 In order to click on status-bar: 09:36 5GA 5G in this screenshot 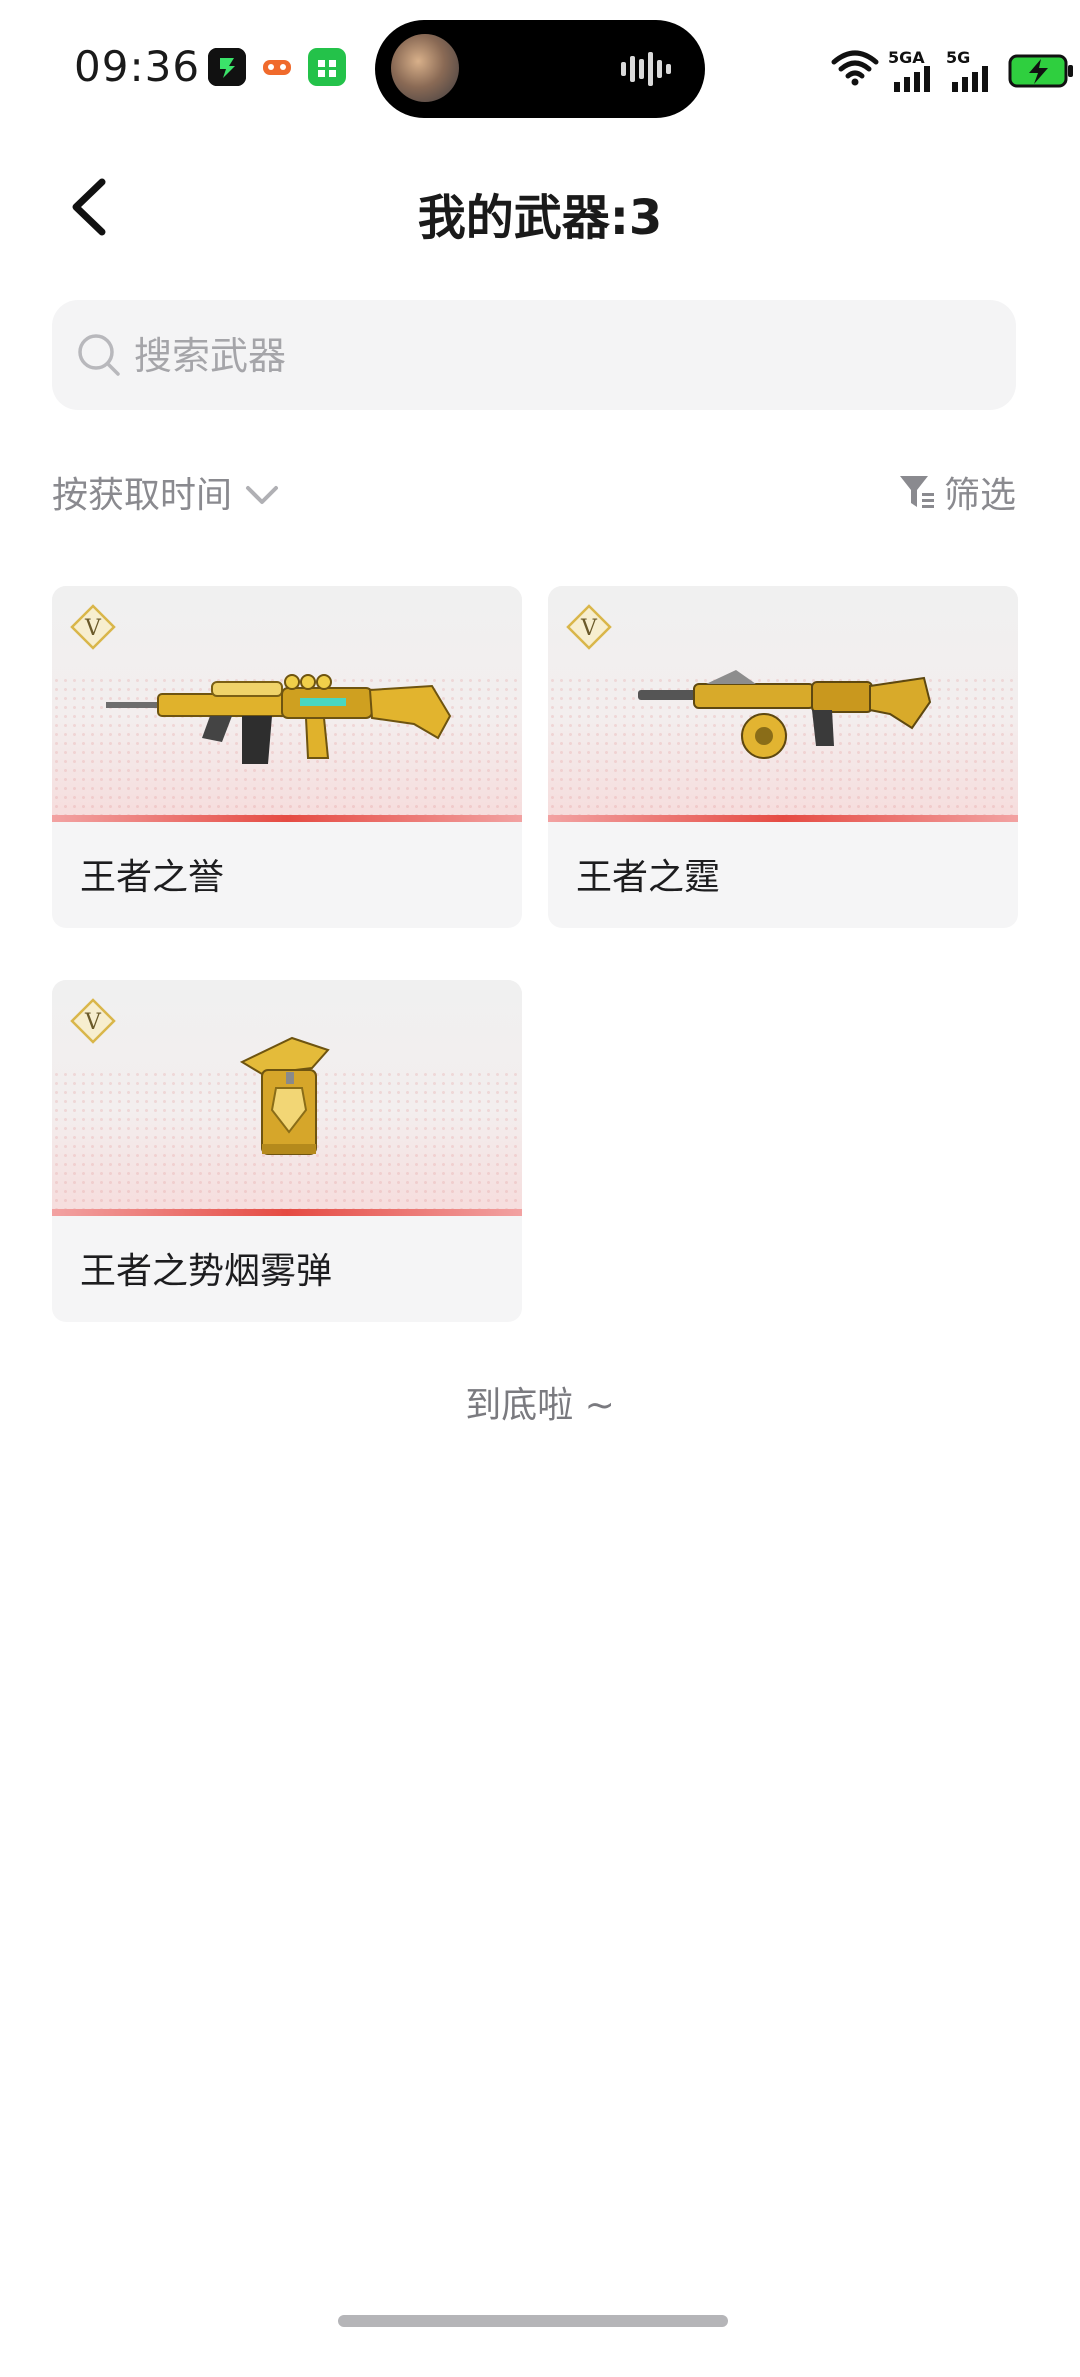, I will do `click(540, 70)`.